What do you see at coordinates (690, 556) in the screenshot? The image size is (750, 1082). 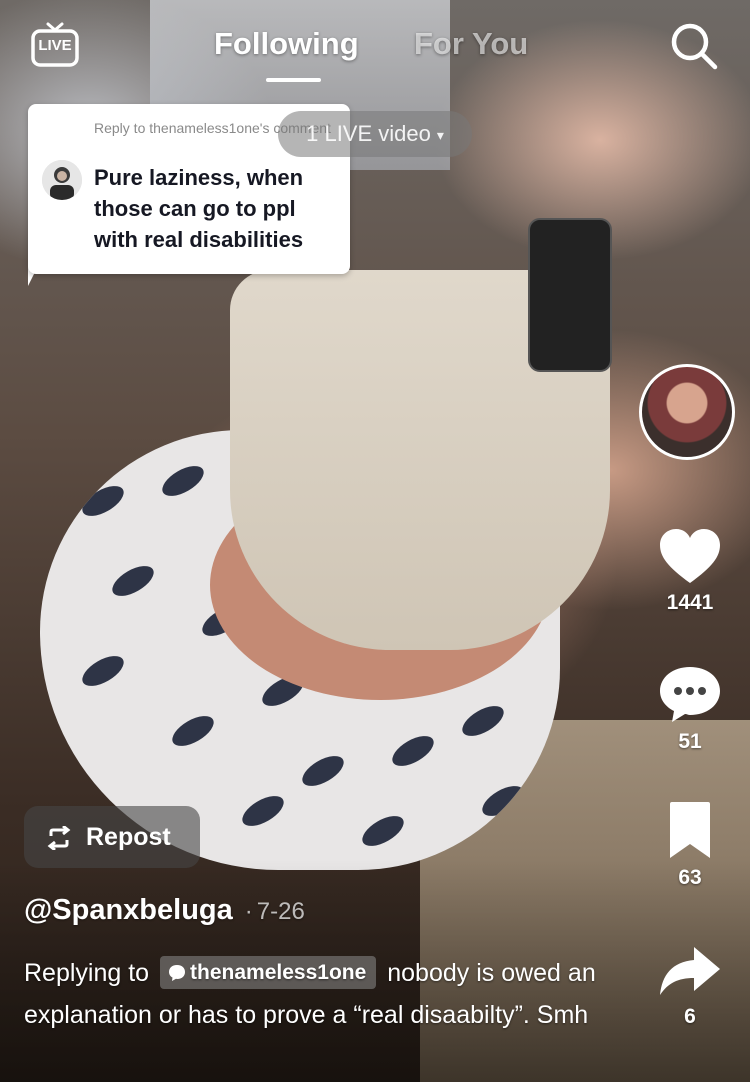 I see `heart-icon` at bounding box center [690, 556].